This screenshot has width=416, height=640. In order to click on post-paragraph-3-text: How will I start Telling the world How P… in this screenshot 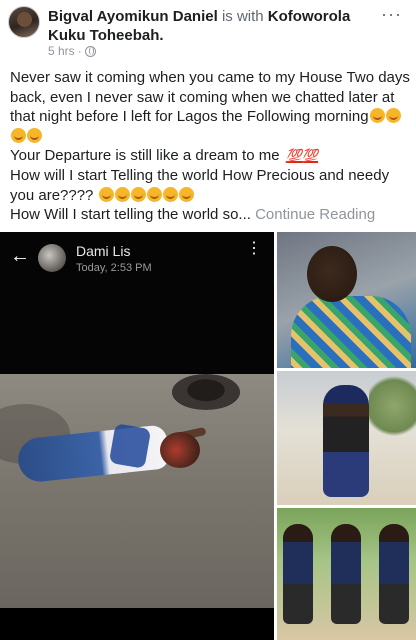, I will do `click(200, 185)`.